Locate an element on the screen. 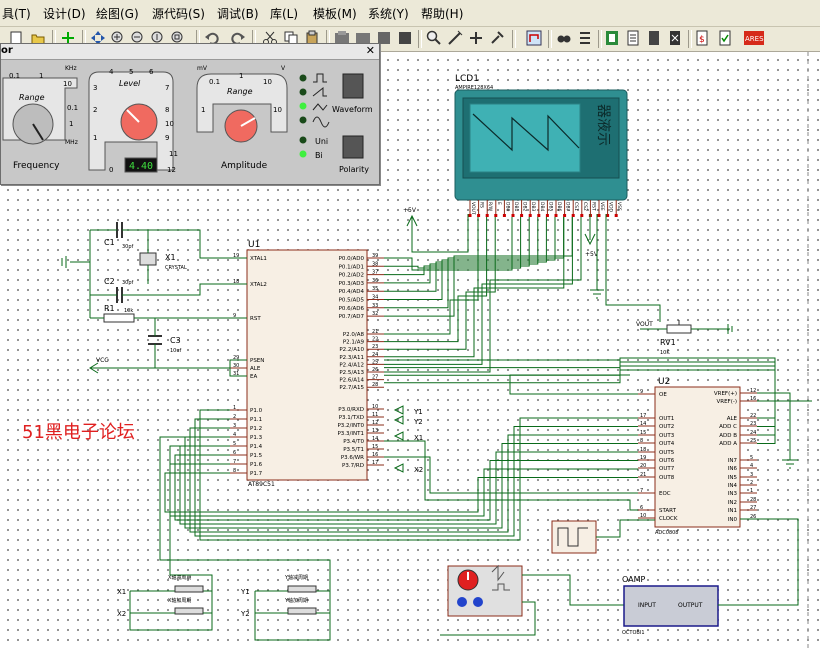 This screenshot has height=648, width=820. rv1 is located at coordinates (679, 329).